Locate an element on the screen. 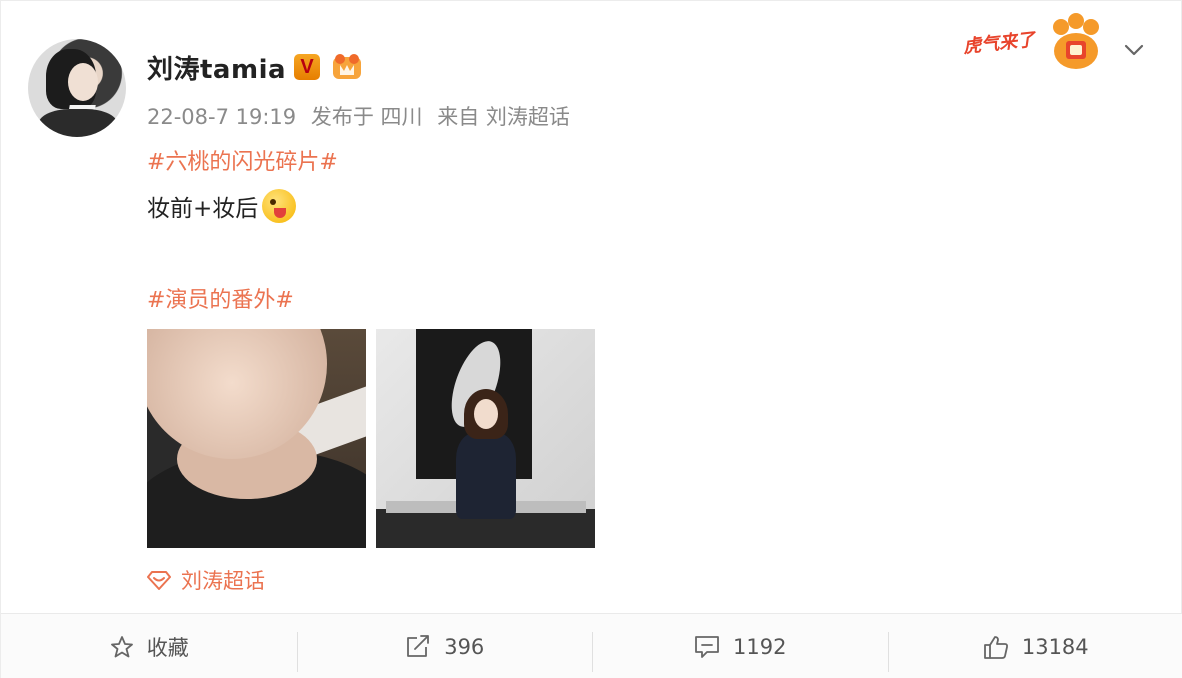  supertopic-label: 刘涛超话 is located at coordinates (223, 581).